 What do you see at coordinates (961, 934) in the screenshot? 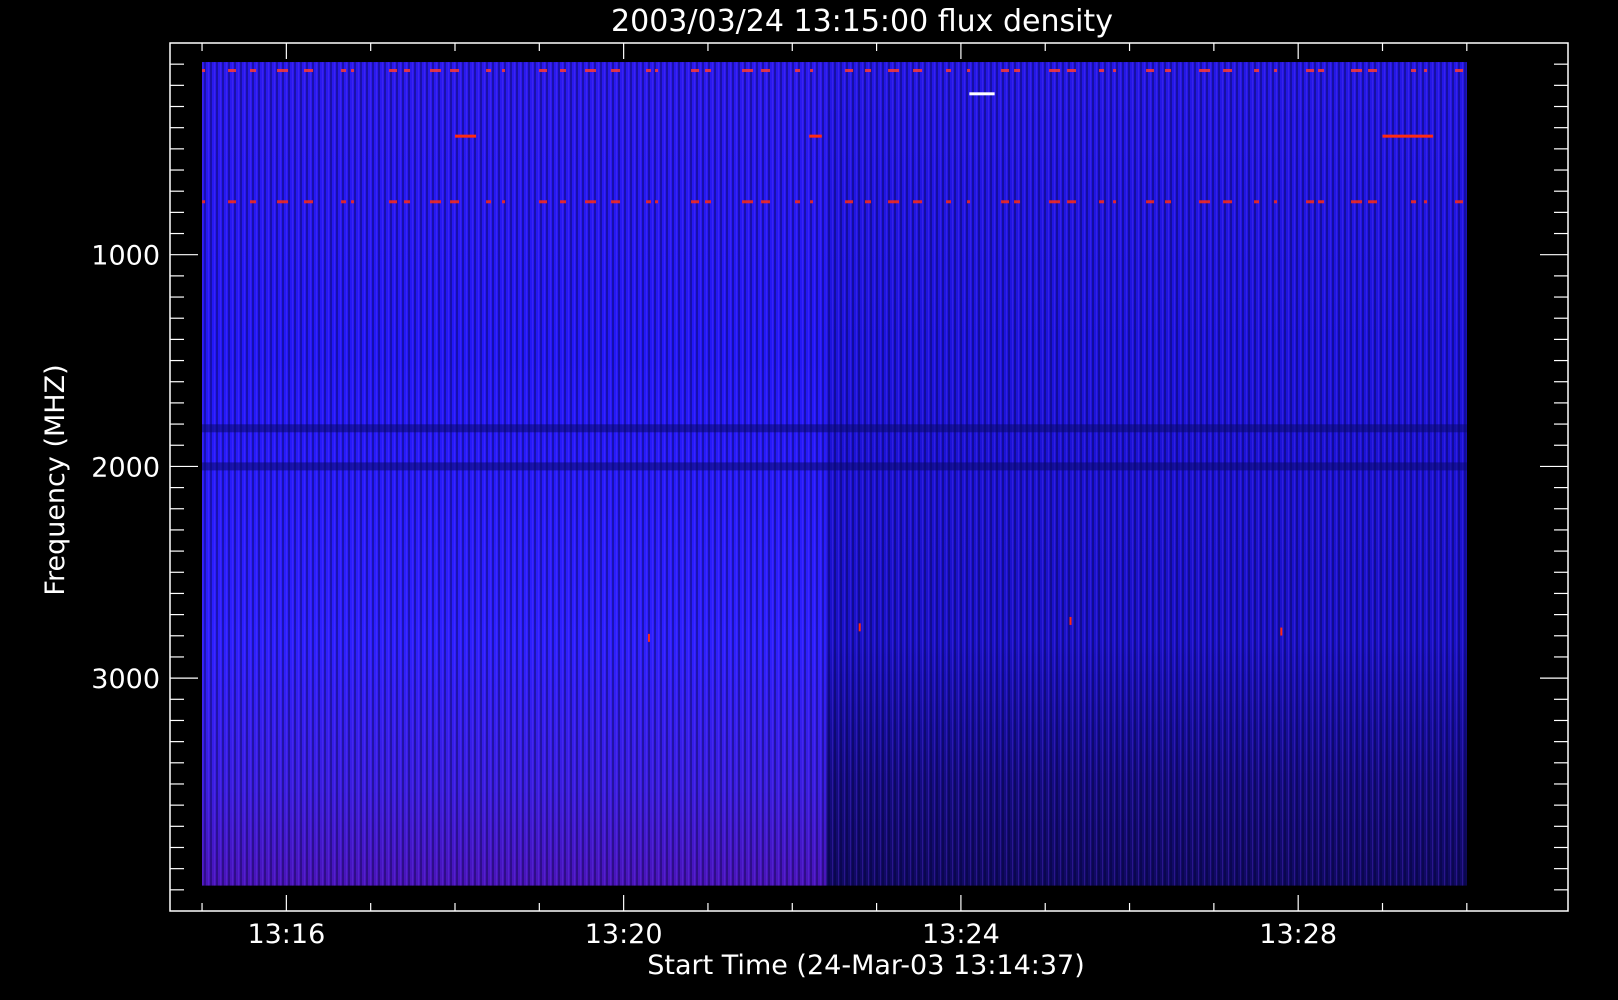
I see `x-tick-label: 13:24` at bounding box center [961, 934].